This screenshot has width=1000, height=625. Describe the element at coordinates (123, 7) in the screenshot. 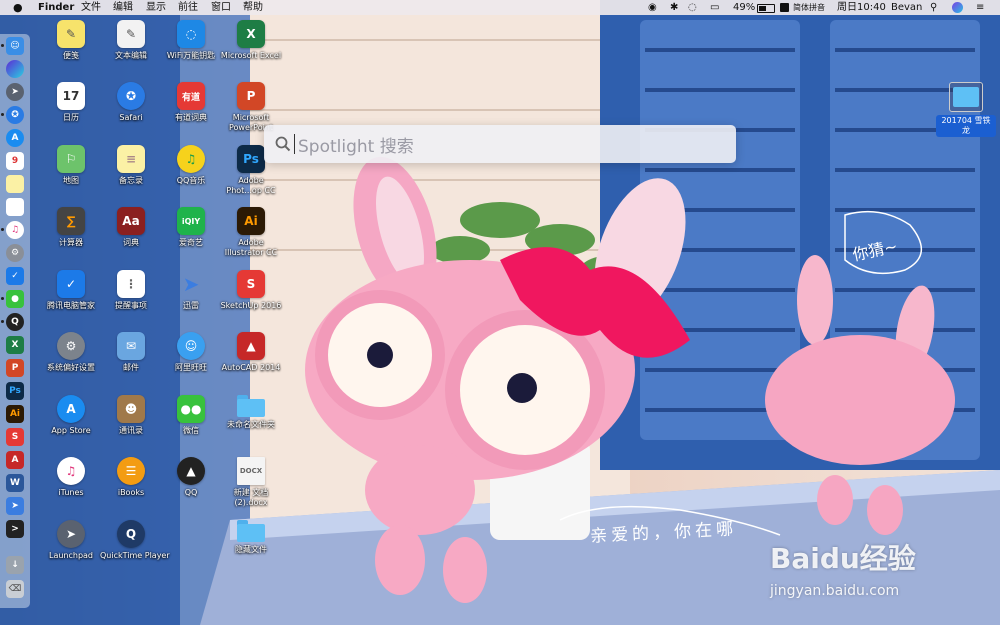

I see `menu-edit: 编辑` at that location.